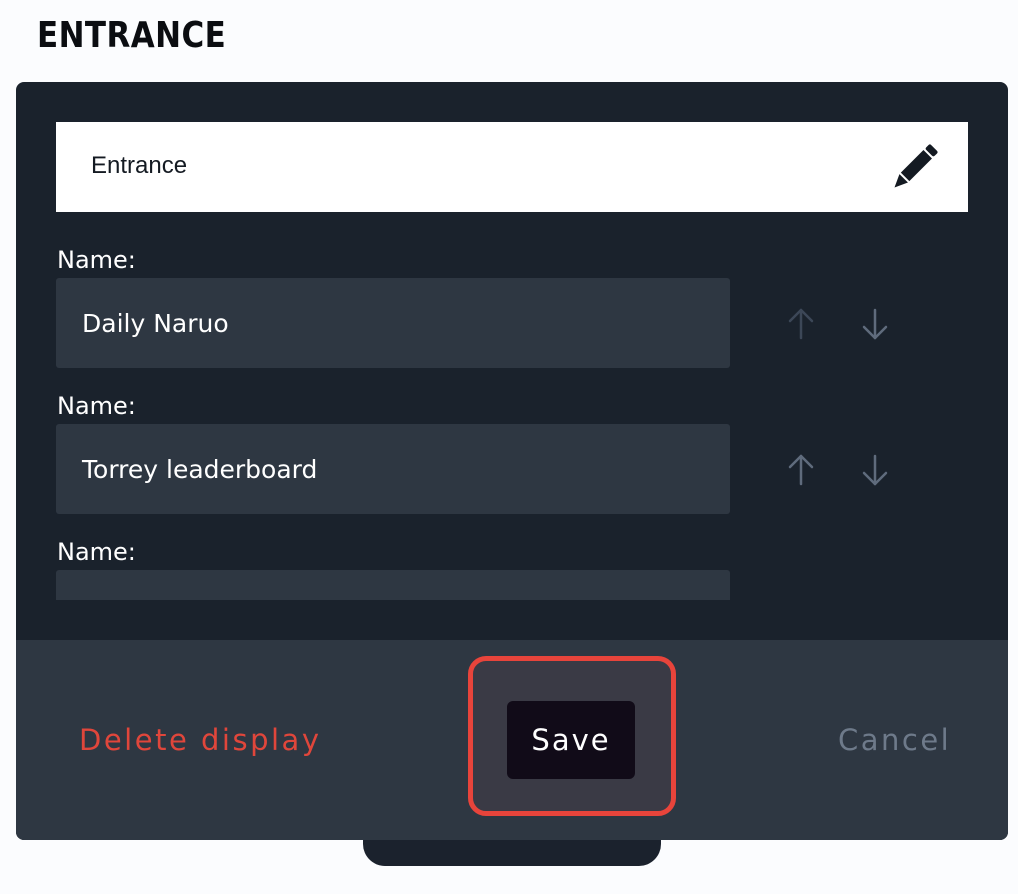 Image resolution: width=1018 pixels, height=894 pixels. Describe the element at coordinates (512, 167) in the screenshot. I see `display-title-field: Entrance` at that location.